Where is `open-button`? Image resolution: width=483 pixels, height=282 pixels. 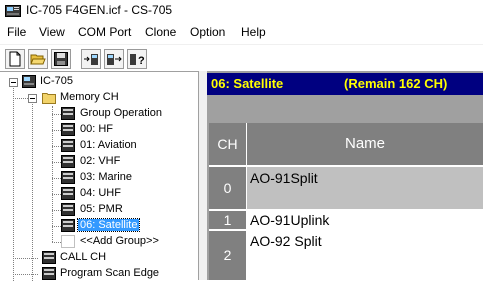 open-button is located at coordinates (38, 59).